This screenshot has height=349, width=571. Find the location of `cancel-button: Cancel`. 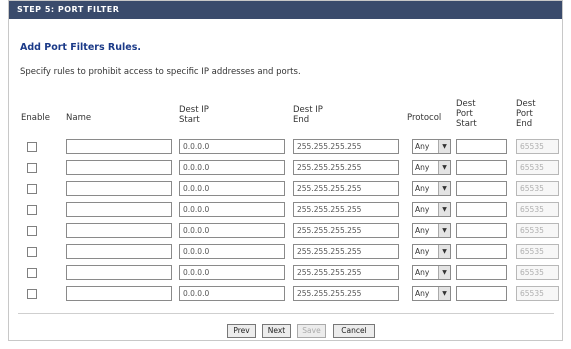

cancel-button: Cancel is located at coordinates (354, 331).